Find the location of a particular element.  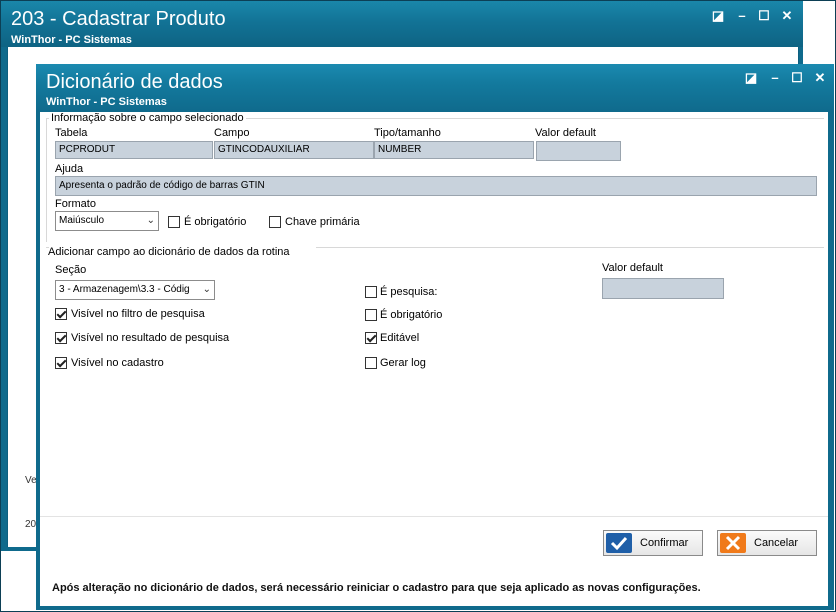

gerar-log-label: Gerar log is located at coordinates (403, 363).